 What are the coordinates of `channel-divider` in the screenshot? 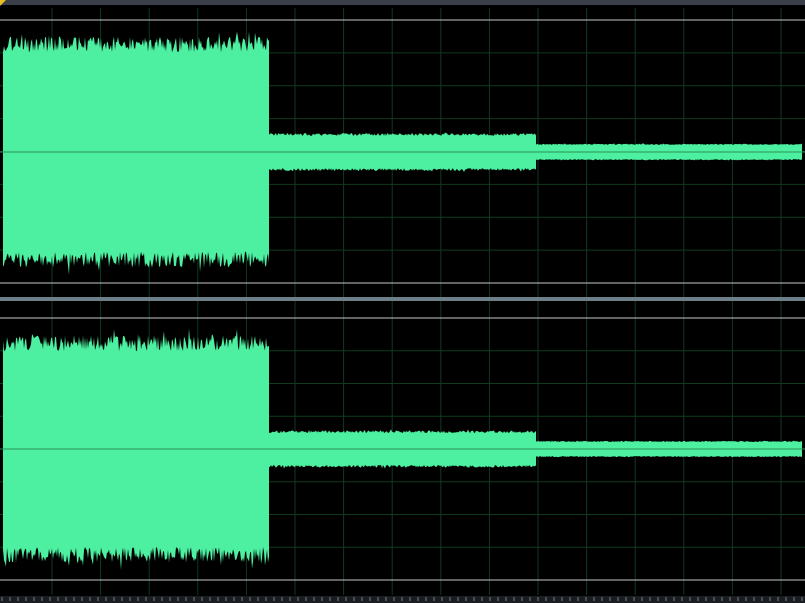 It's located at (402, 299).